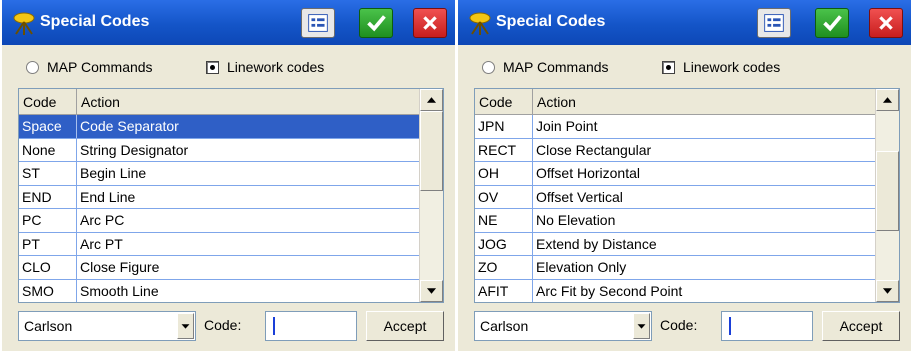 Image resolution: width=911 pixels, height=351 pixels. What do you see at coordinates (504, 290) in the screenshot?
I see `cell-code: AFIT` at bounding box center [504, 290].